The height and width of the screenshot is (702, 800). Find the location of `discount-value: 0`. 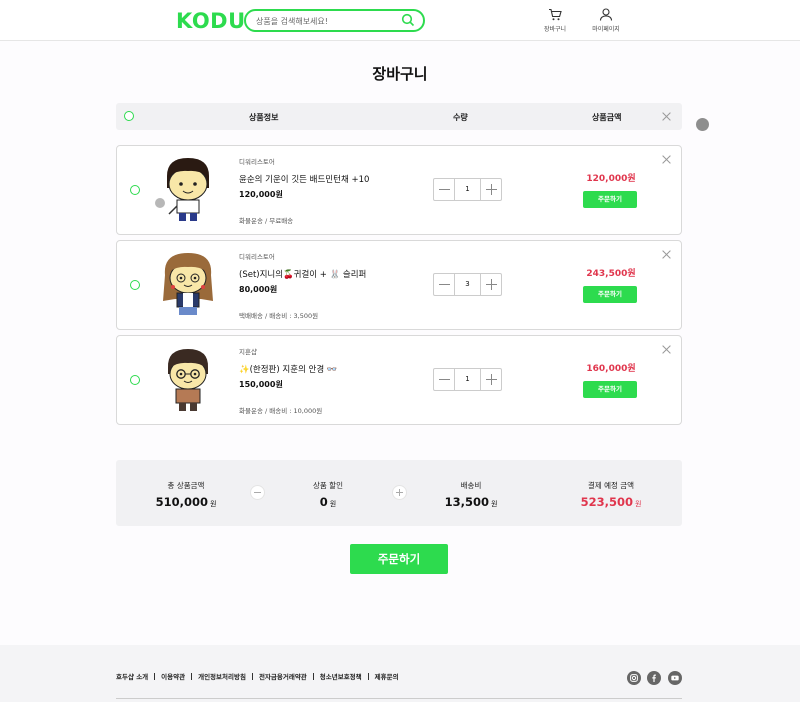

discount-value: 0 is located at coordinates (323, 502).